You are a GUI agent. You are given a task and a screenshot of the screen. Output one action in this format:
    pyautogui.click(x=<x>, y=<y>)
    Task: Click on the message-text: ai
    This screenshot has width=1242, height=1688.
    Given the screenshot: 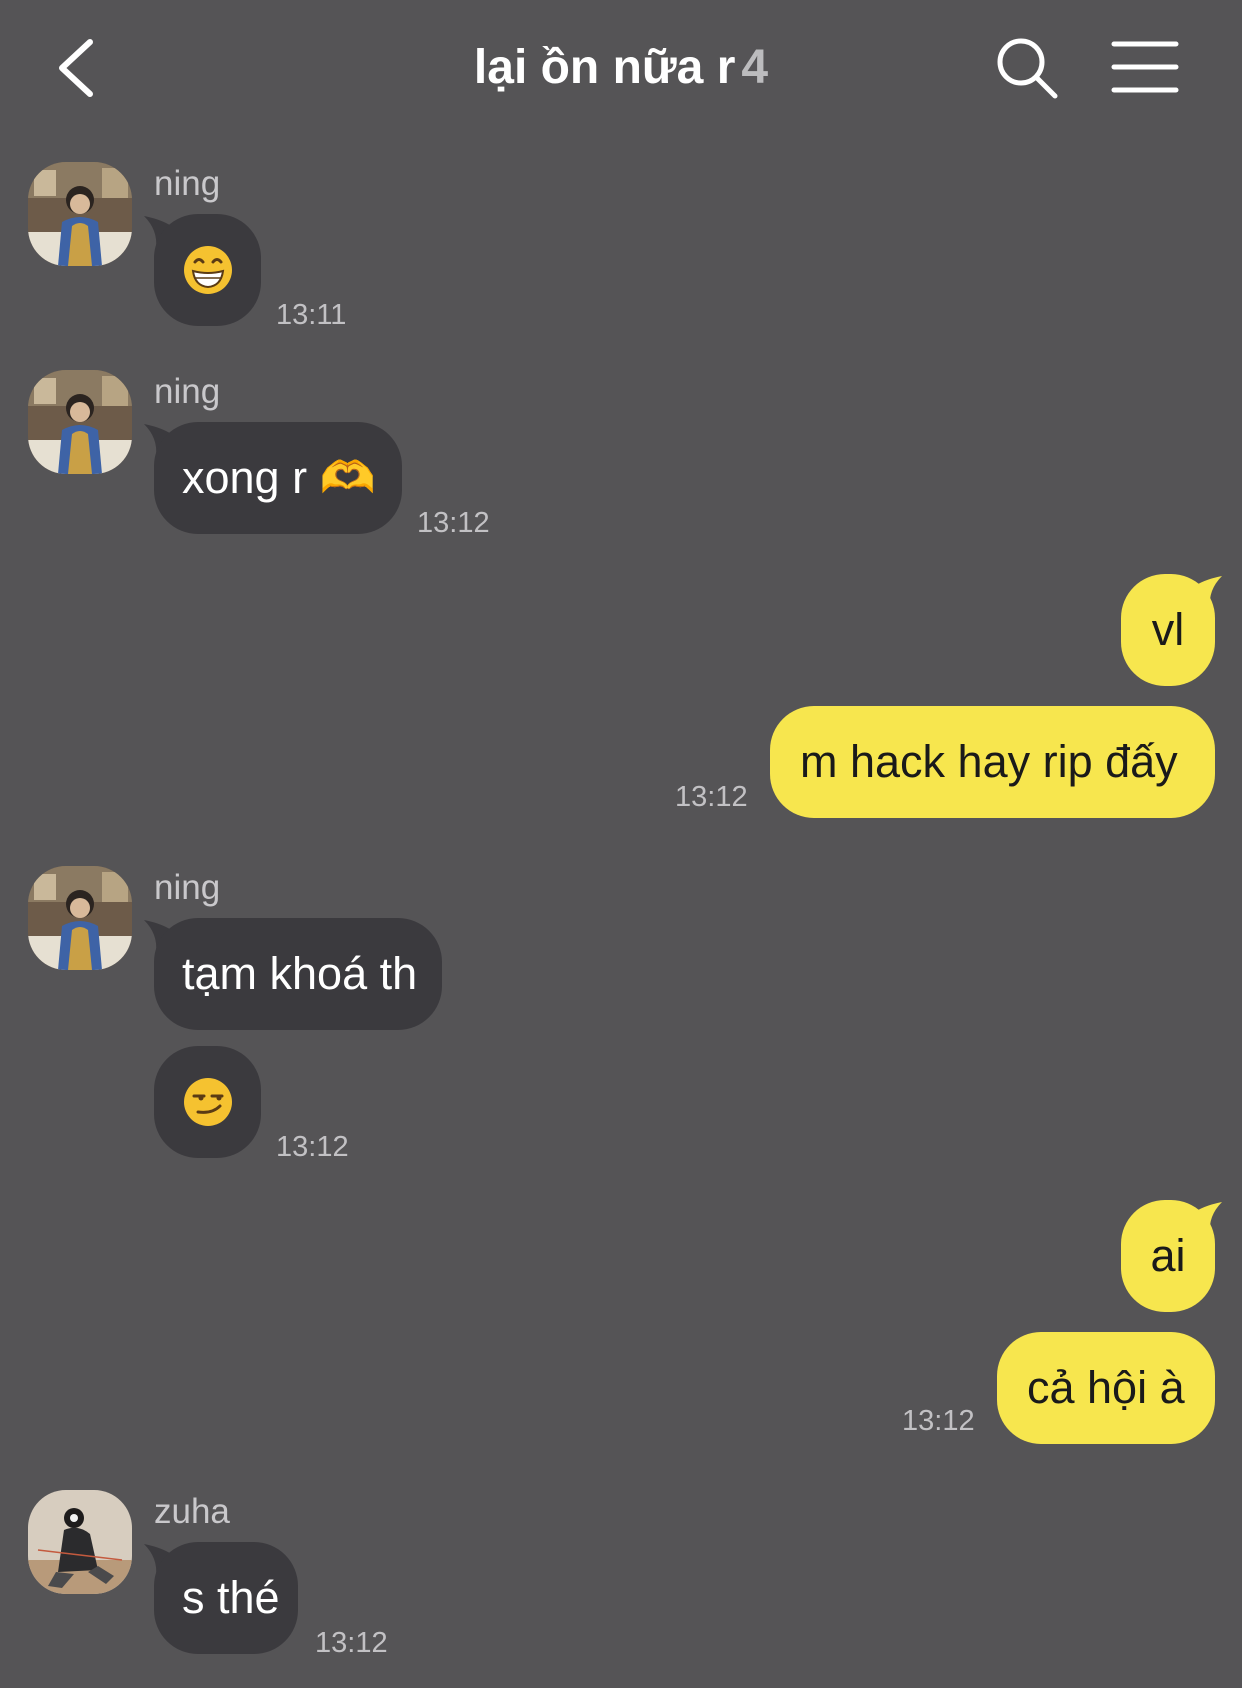 What is the action you would take?
    pyautogui.click(x=1168, y=1255)
    